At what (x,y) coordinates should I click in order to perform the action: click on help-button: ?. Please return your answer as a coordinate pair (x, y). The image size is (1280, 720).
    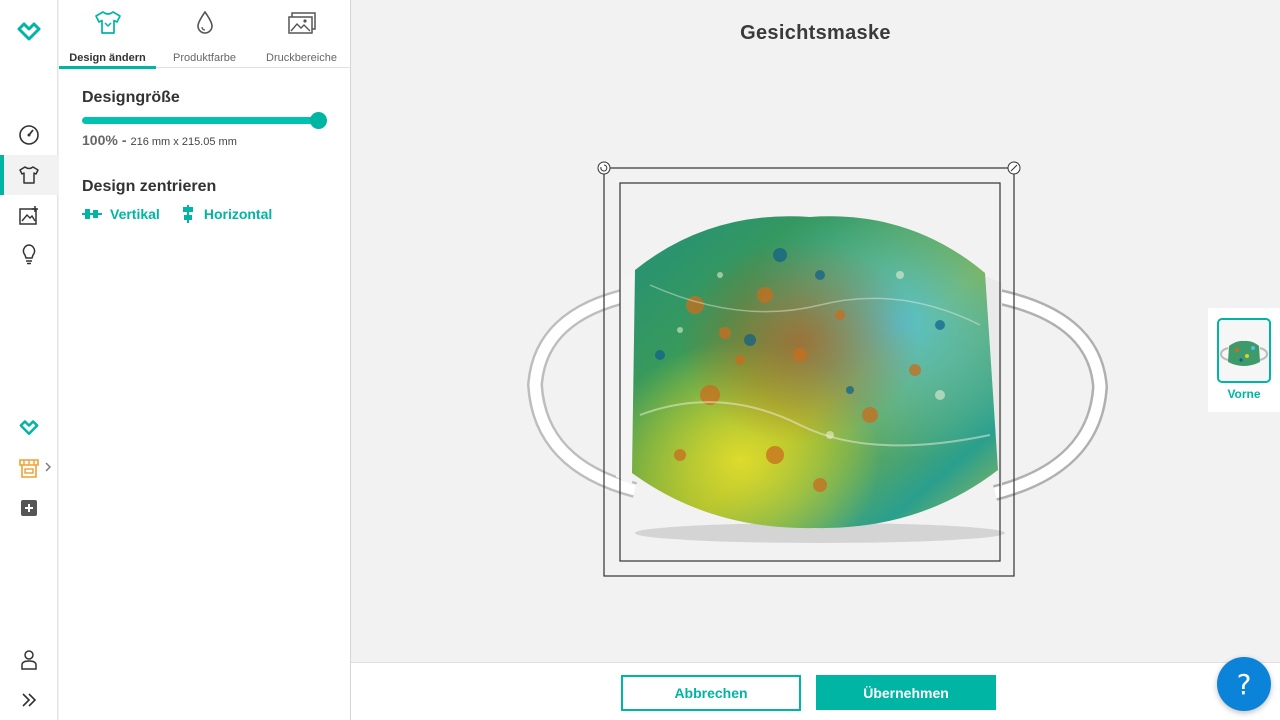
    Looking at the image, I should click on (1244, 684).